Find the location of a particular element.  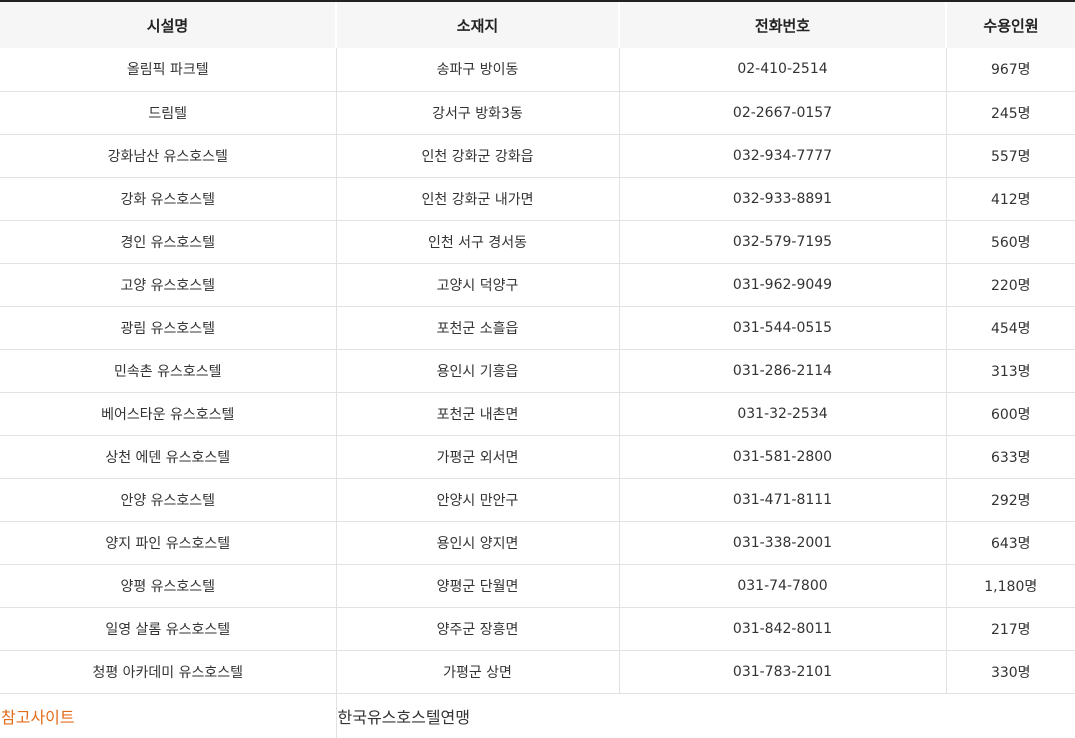

phone-cell: 031-74-7800 is located at coordinates (782, 586).